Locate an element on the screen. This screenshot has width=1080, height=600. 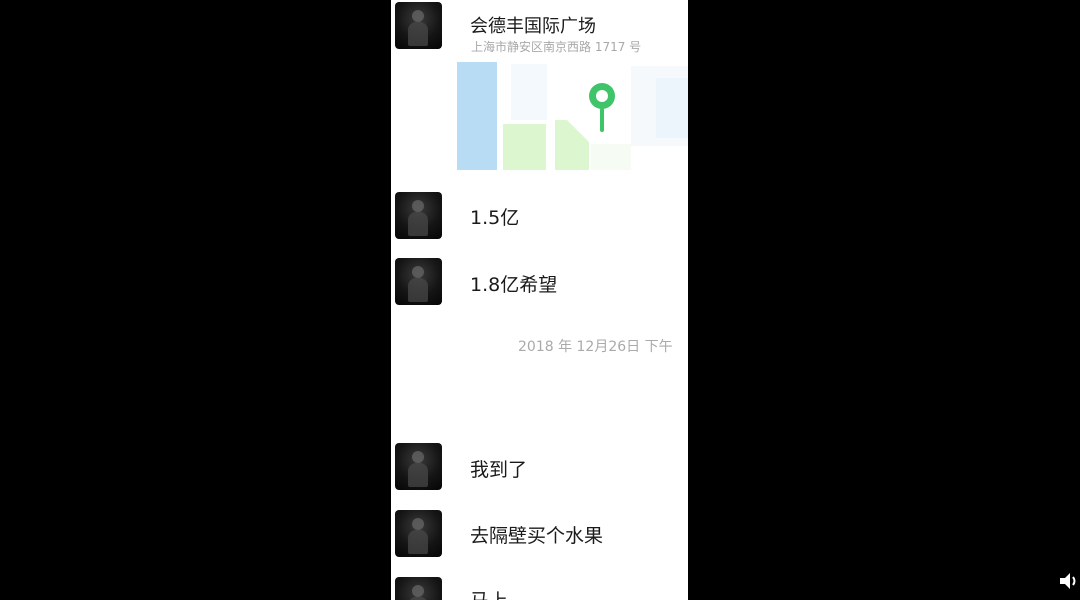
message-text: 去隔壁买个水果 is located at coordinates (536, 534).